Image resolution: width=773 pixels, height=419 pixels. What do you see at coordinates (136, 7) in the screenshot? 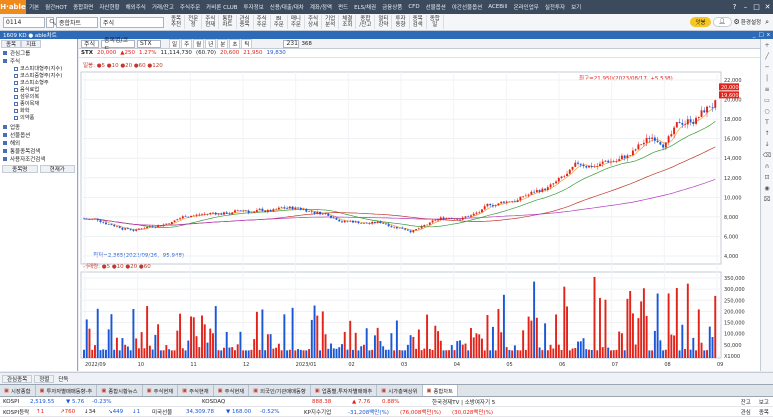
I see `menu-item: 해외주식` at bounding box center [136, 7].